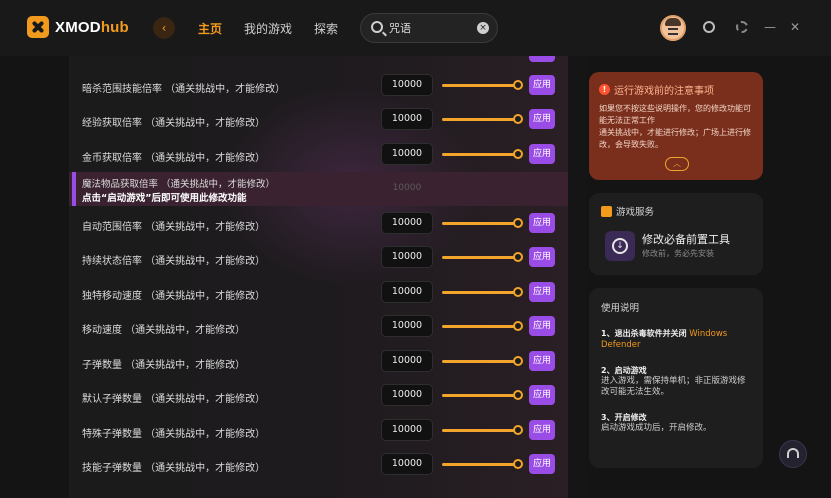 This screenshot has height=498, width=831. Describe the element at coordinates (678, 246) in the screenshot. I see `prerequisite-tool-card: ↓ 修改必备前置工具 修改前，务必先安装` at that location.